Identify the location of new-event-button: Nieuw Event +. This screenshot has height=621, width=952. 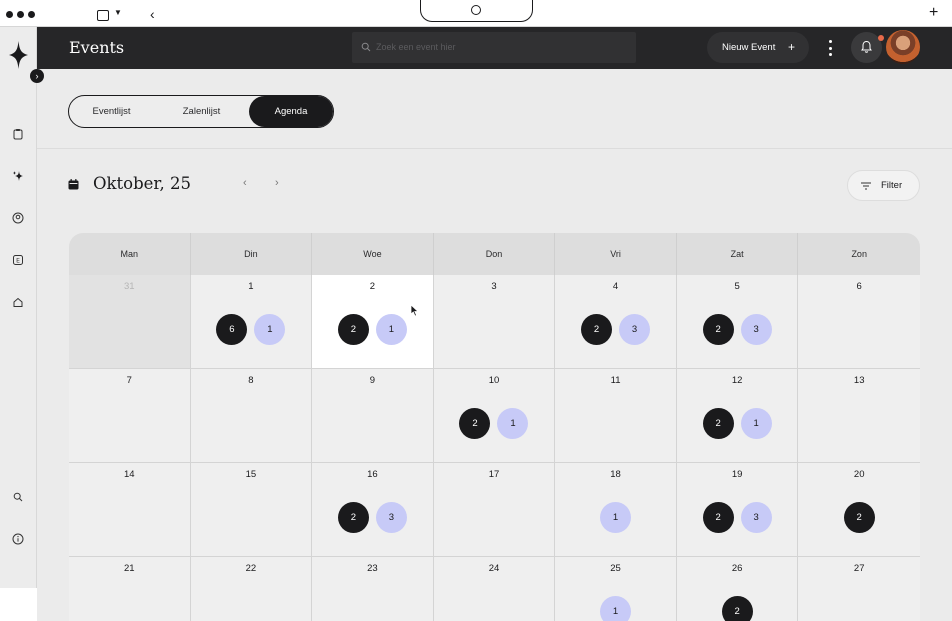
(758, 47).